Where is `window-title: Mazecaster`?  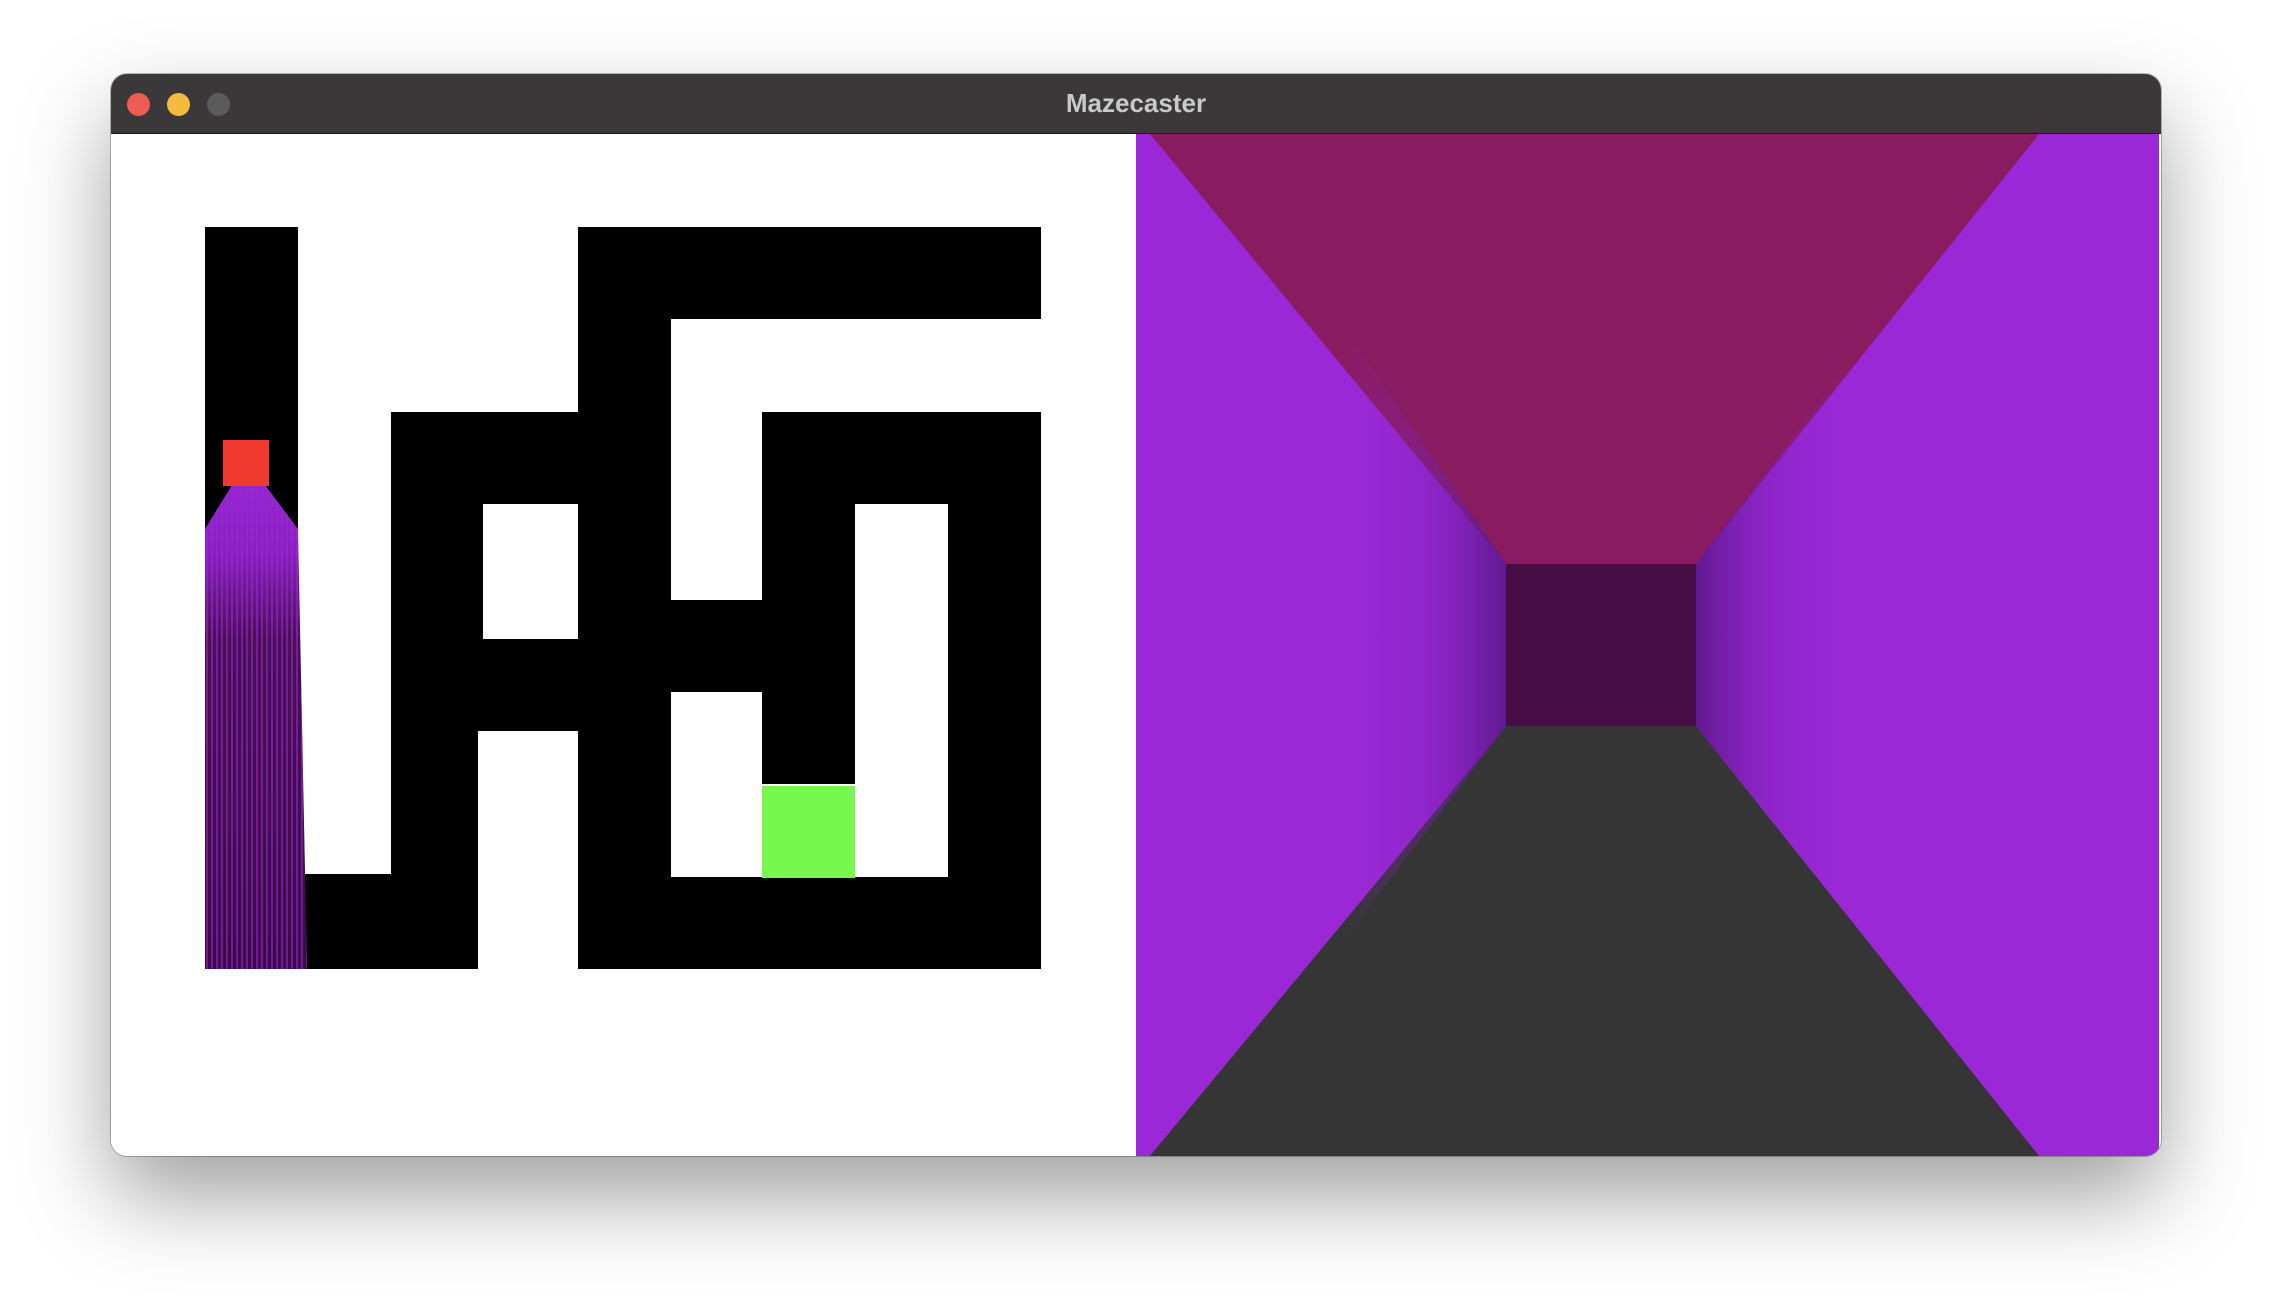
window-title: Mazecaster is located at coordinates (1136, 103).